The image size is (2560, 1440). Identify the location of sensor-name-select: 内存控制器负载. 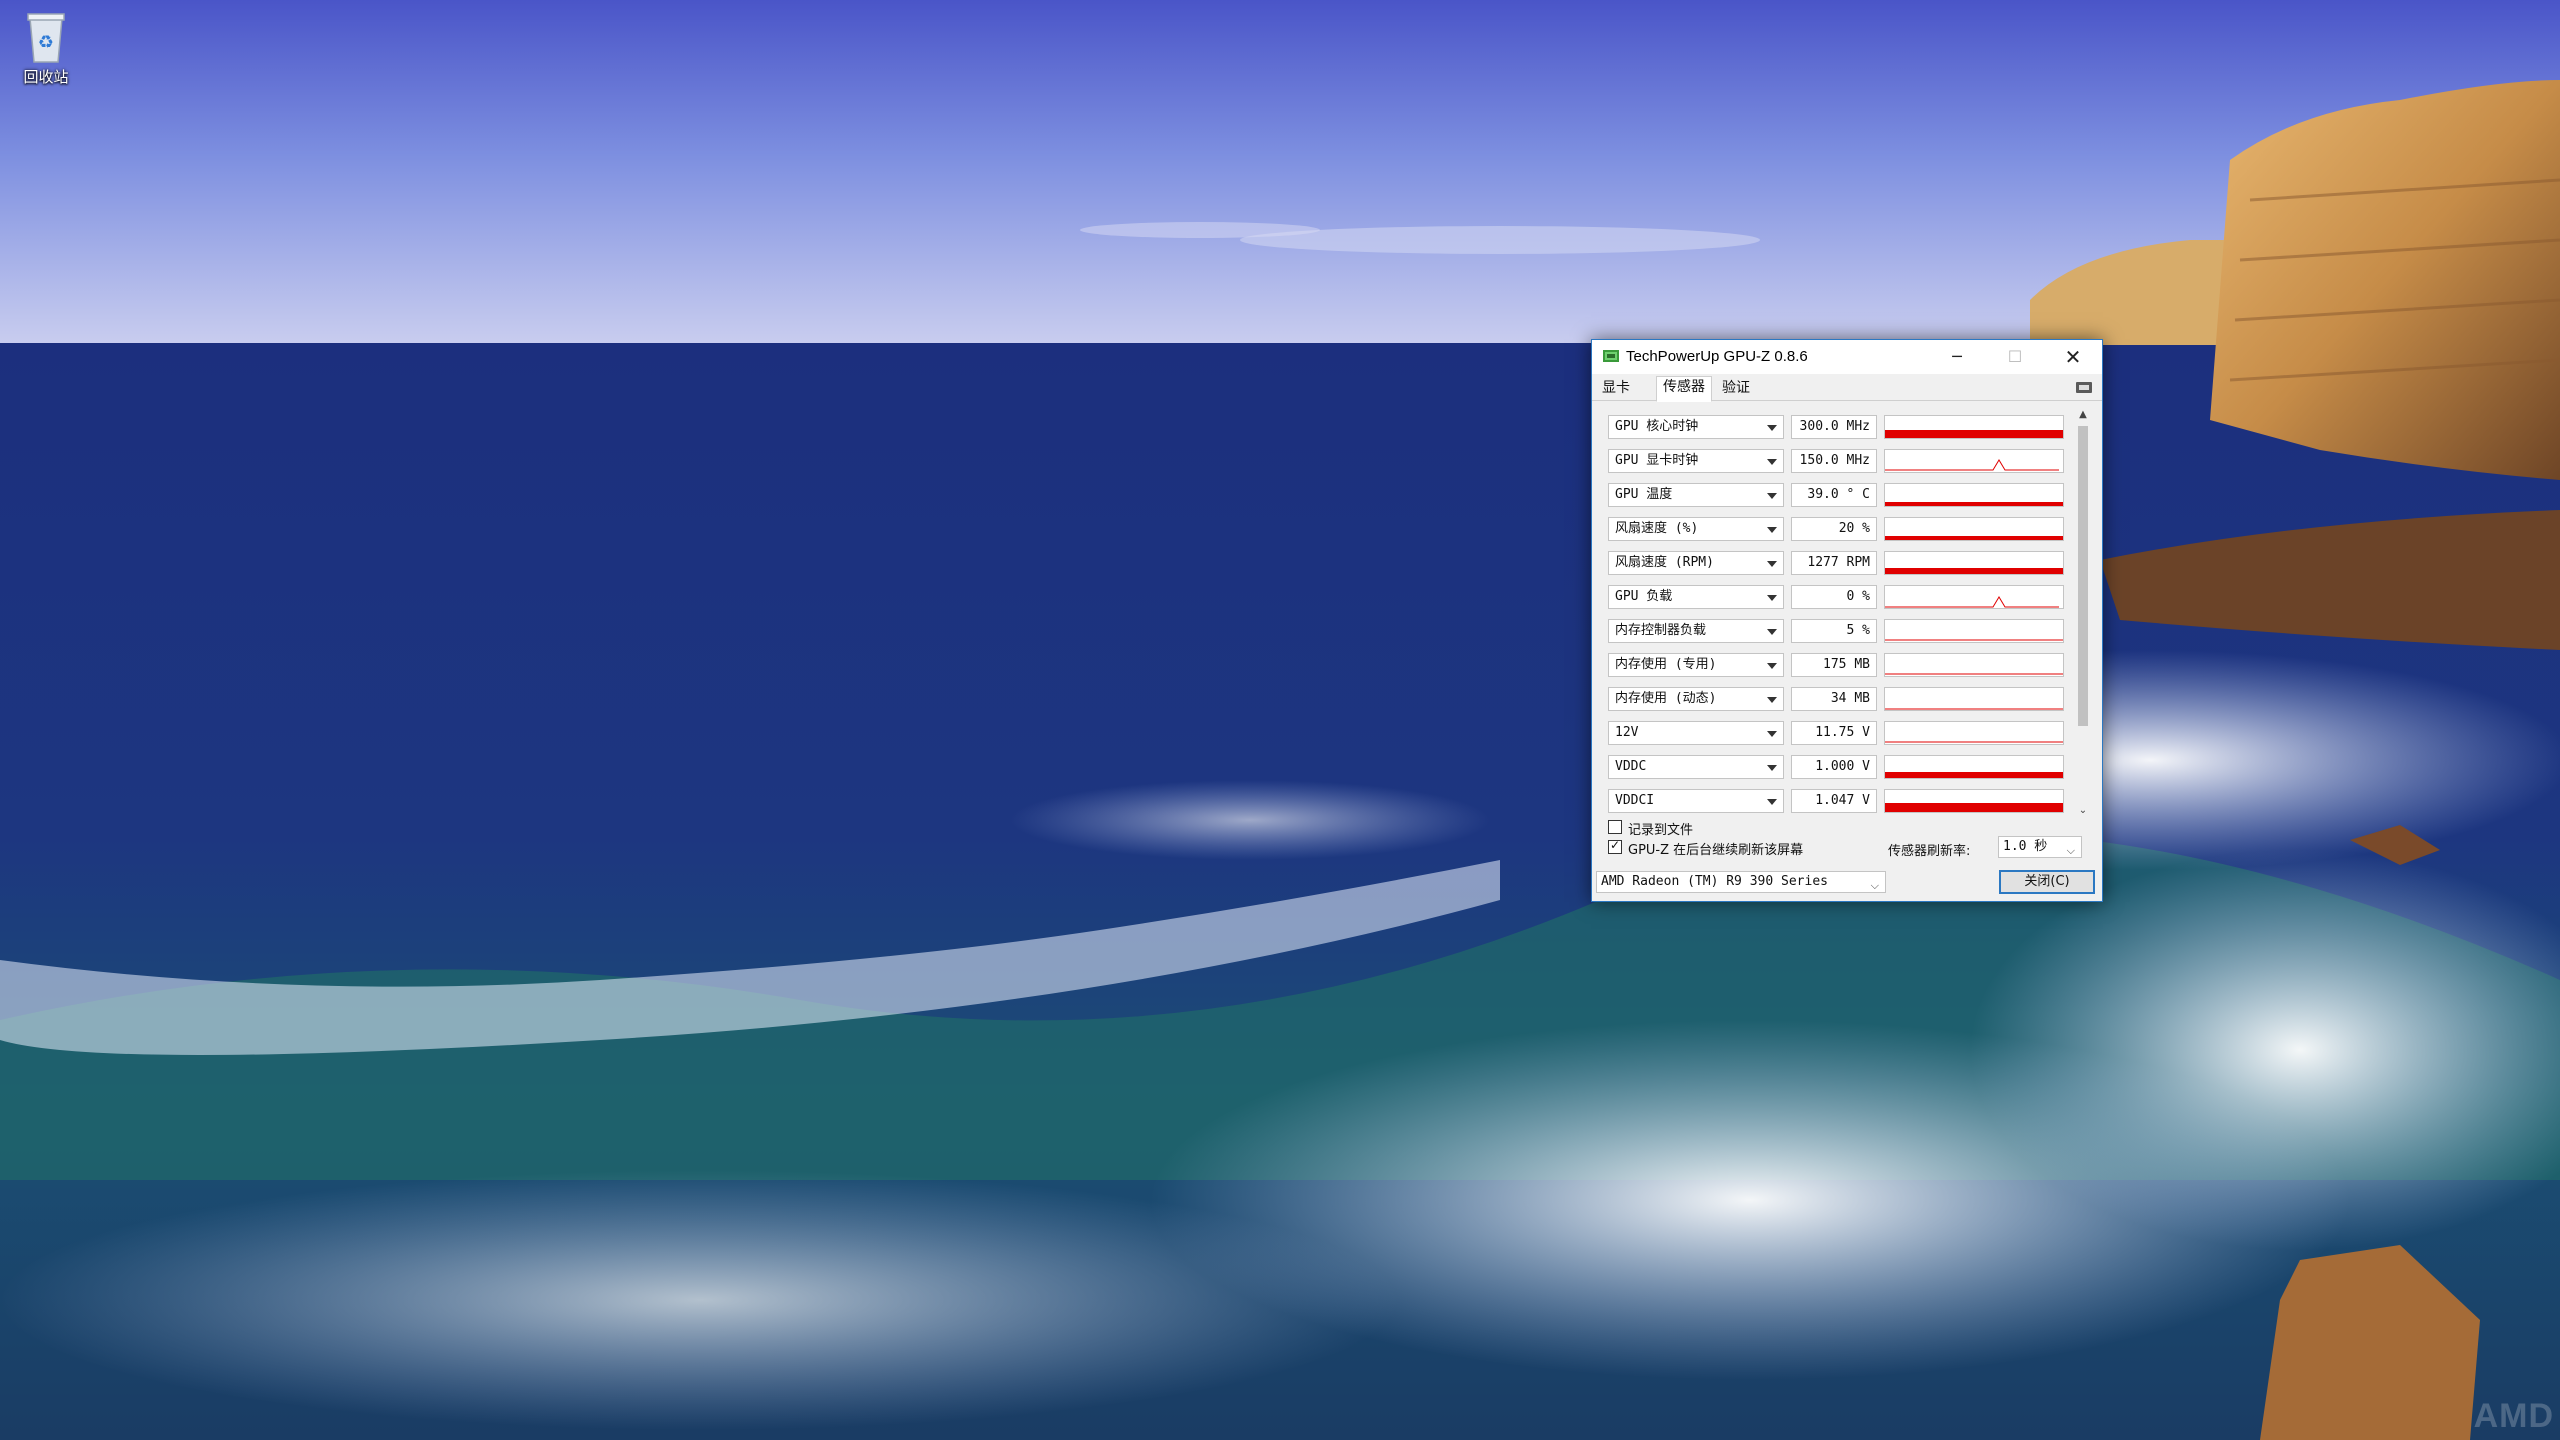
(1696, 631).